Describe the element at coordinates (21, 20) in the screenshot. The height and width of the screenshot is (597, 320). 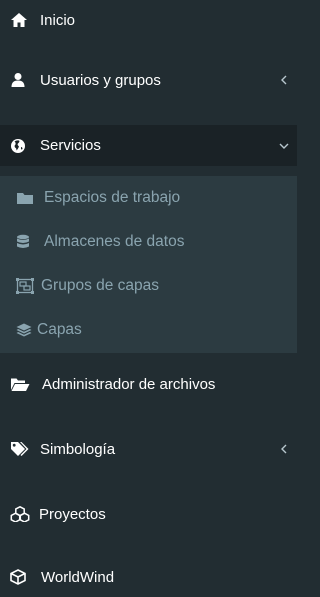
I see `home-icon` at that location.